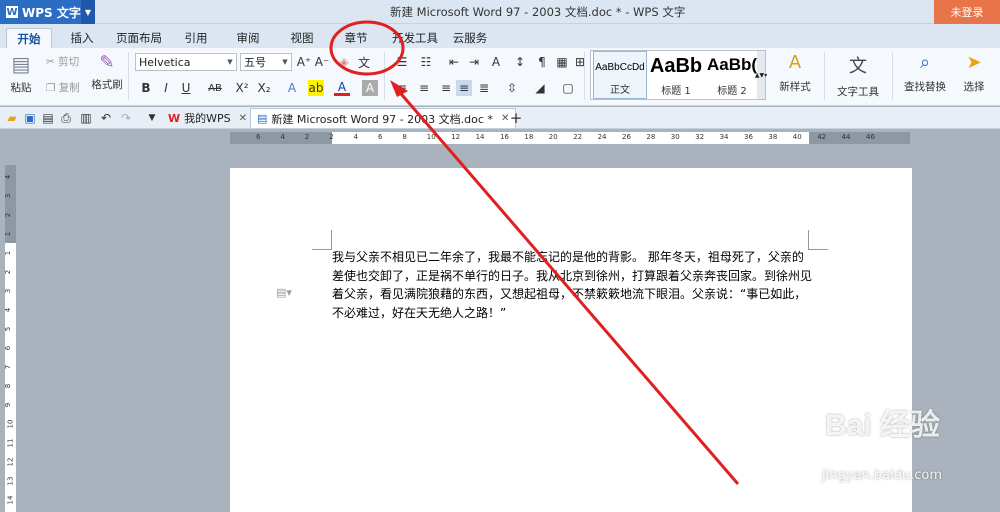 This screenshot has width=1000, height=512. I want to click on ruler-tick-label: 26, so click(626, 137).